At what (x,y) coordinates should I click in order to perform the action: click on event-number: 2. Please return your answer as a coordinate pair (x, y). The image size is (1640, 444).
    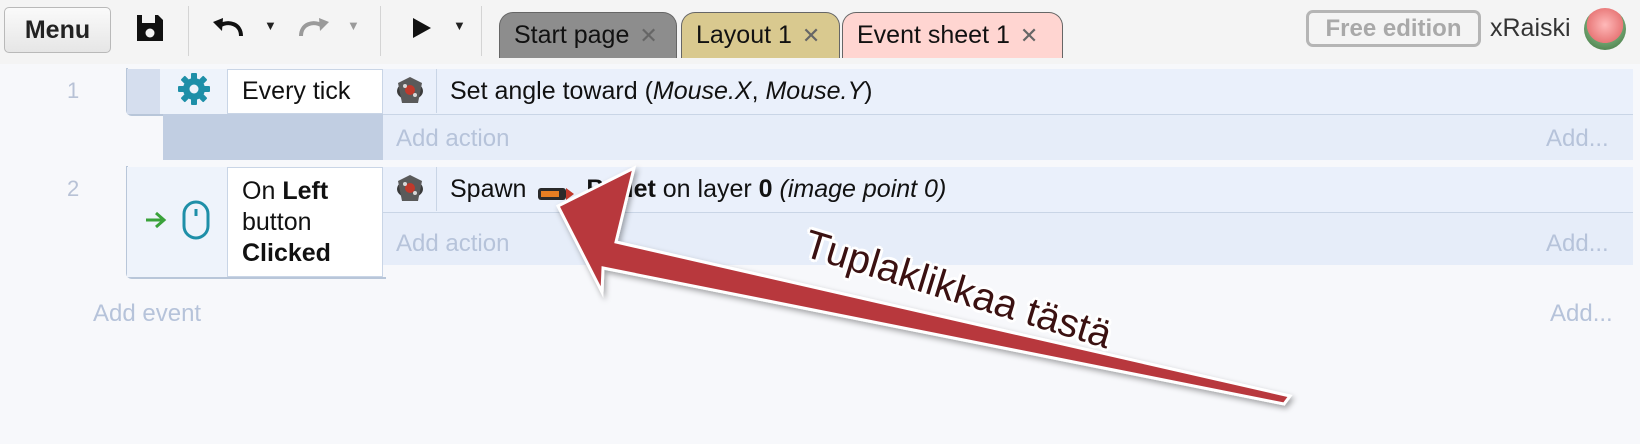
    Looking at the image, I should click on (73, 188).